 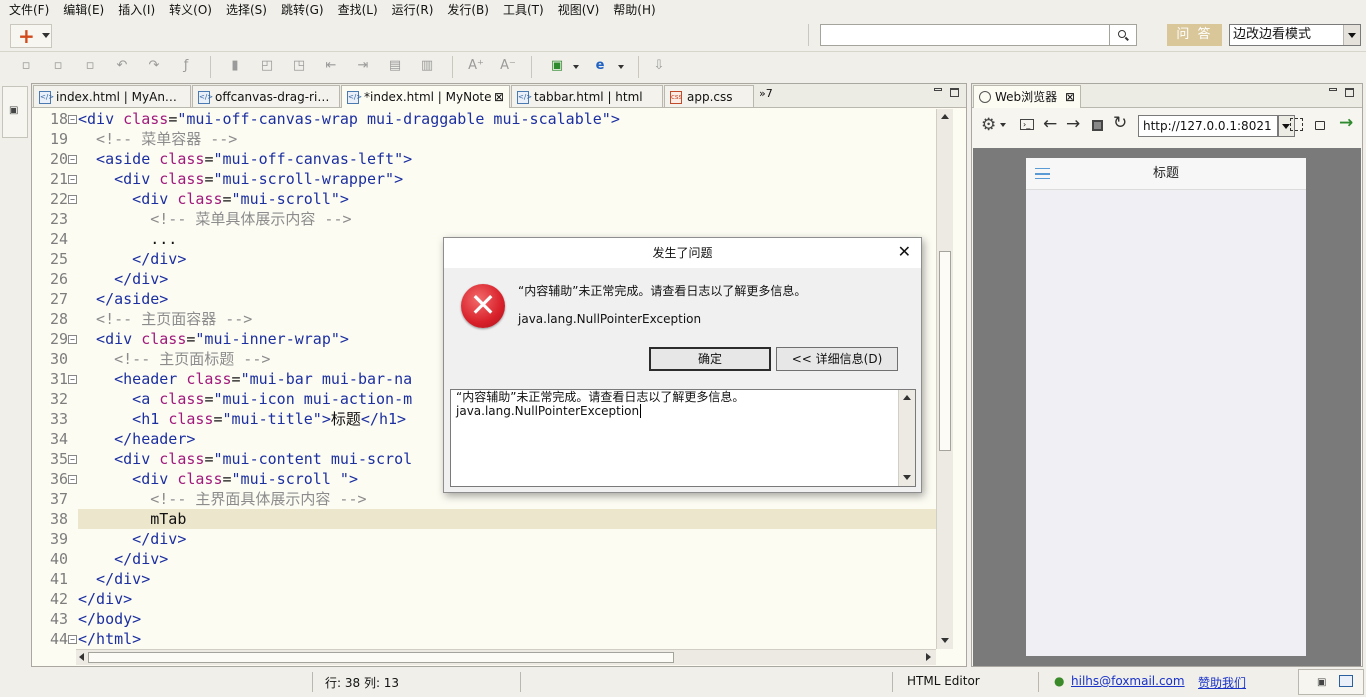 What do you see at coordinates (1123, 35) in the screenshot?
I see `search-button` at bounding box center [1123, 35].